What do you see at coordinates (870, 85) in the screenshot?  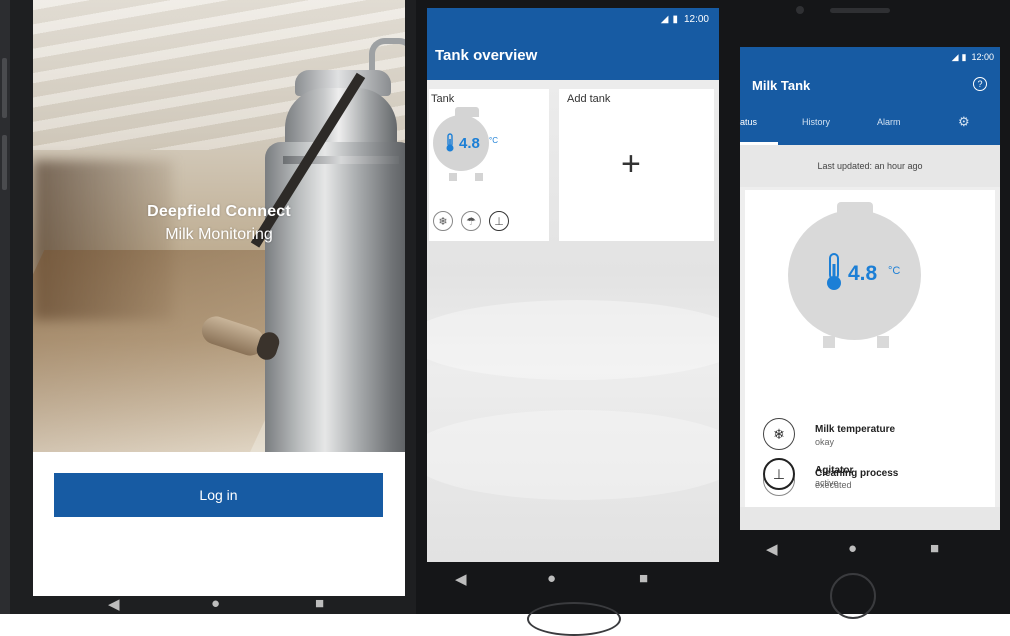 I see `page-title: Milk Tank` at bounding box center [870, 85].